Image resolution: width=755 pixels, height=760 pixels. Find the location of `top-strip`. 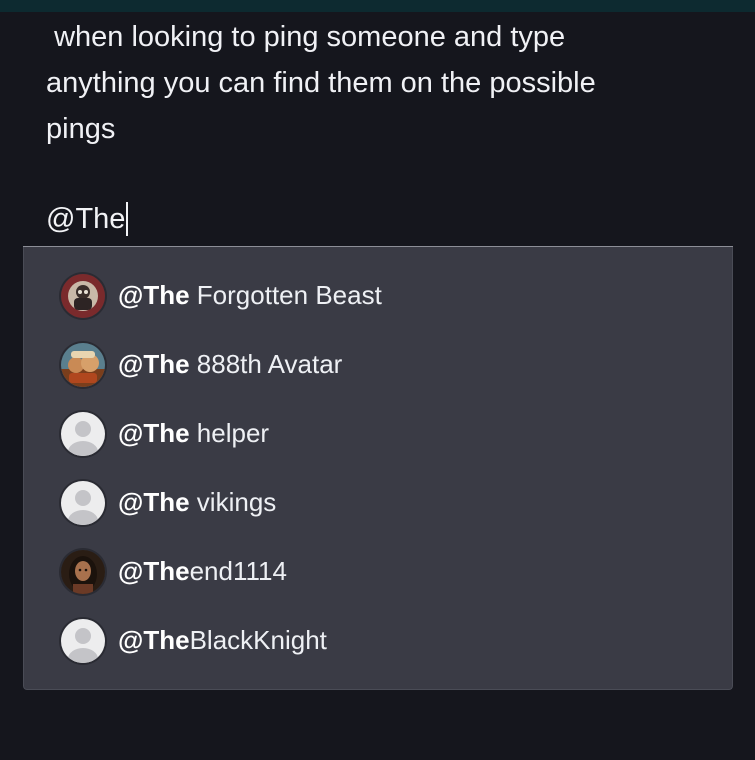

top-strip is located at coordinates (377, 6).